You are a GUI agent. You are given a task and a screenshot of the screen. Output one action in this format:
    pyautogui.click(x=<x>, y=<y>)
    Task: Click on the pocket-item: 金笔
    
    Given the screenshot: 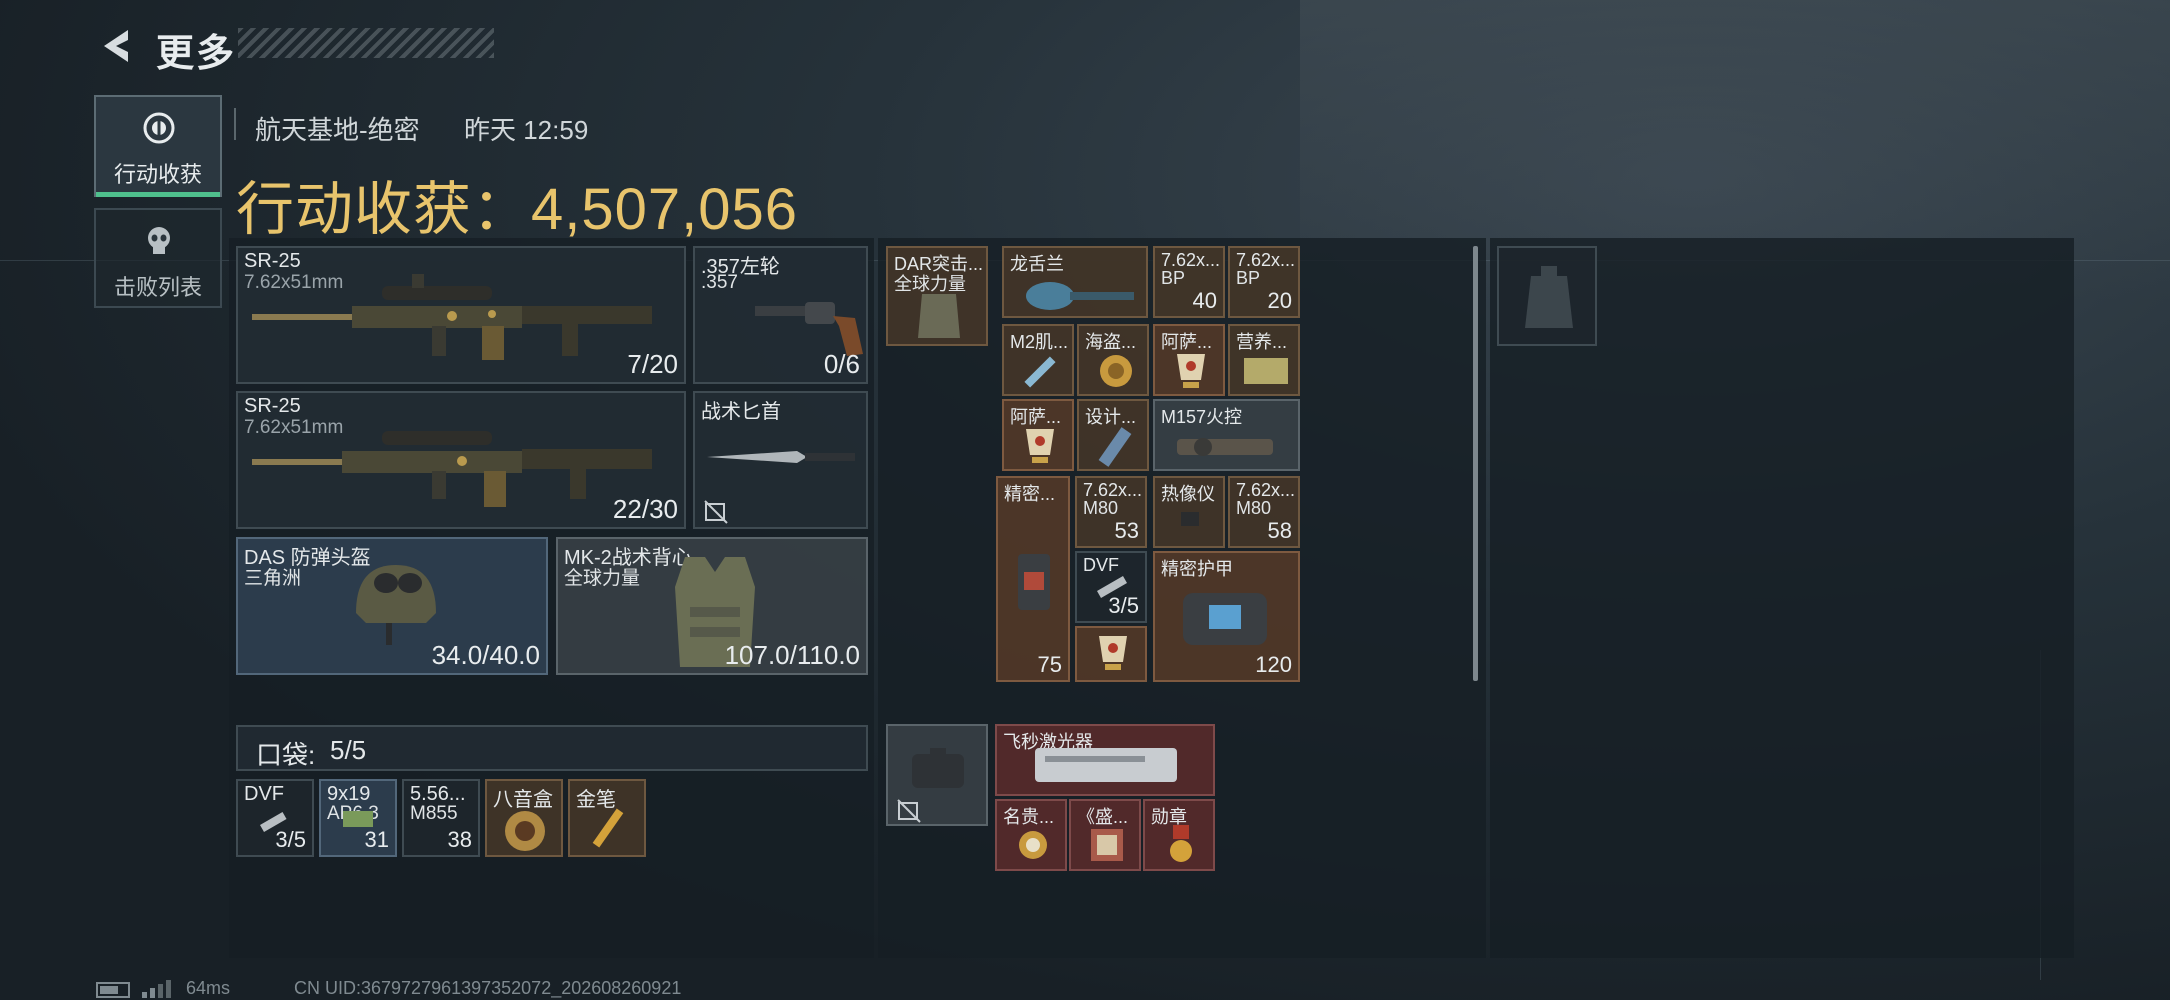 What is the action you would take?
    pyautogui.click(x=607, y=818)
    